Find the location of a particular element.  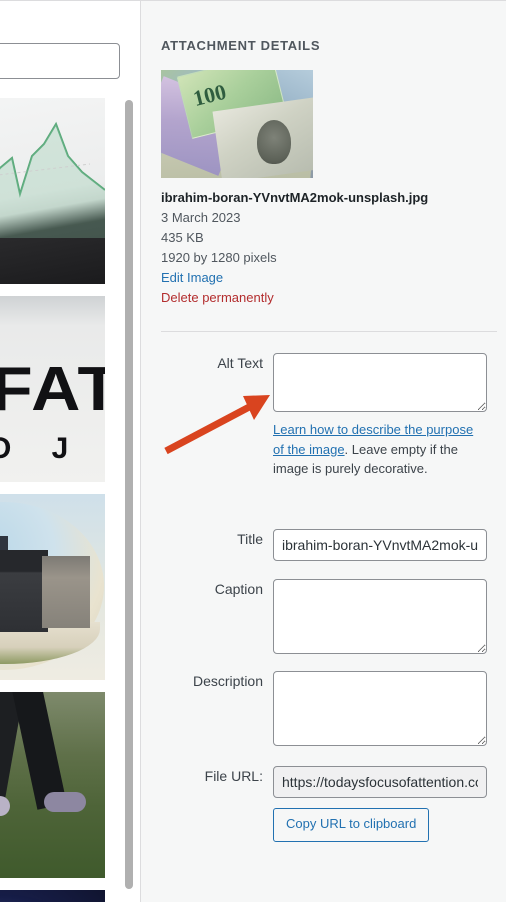

file-url-label: File URL: is located at coordinates (233, 776).